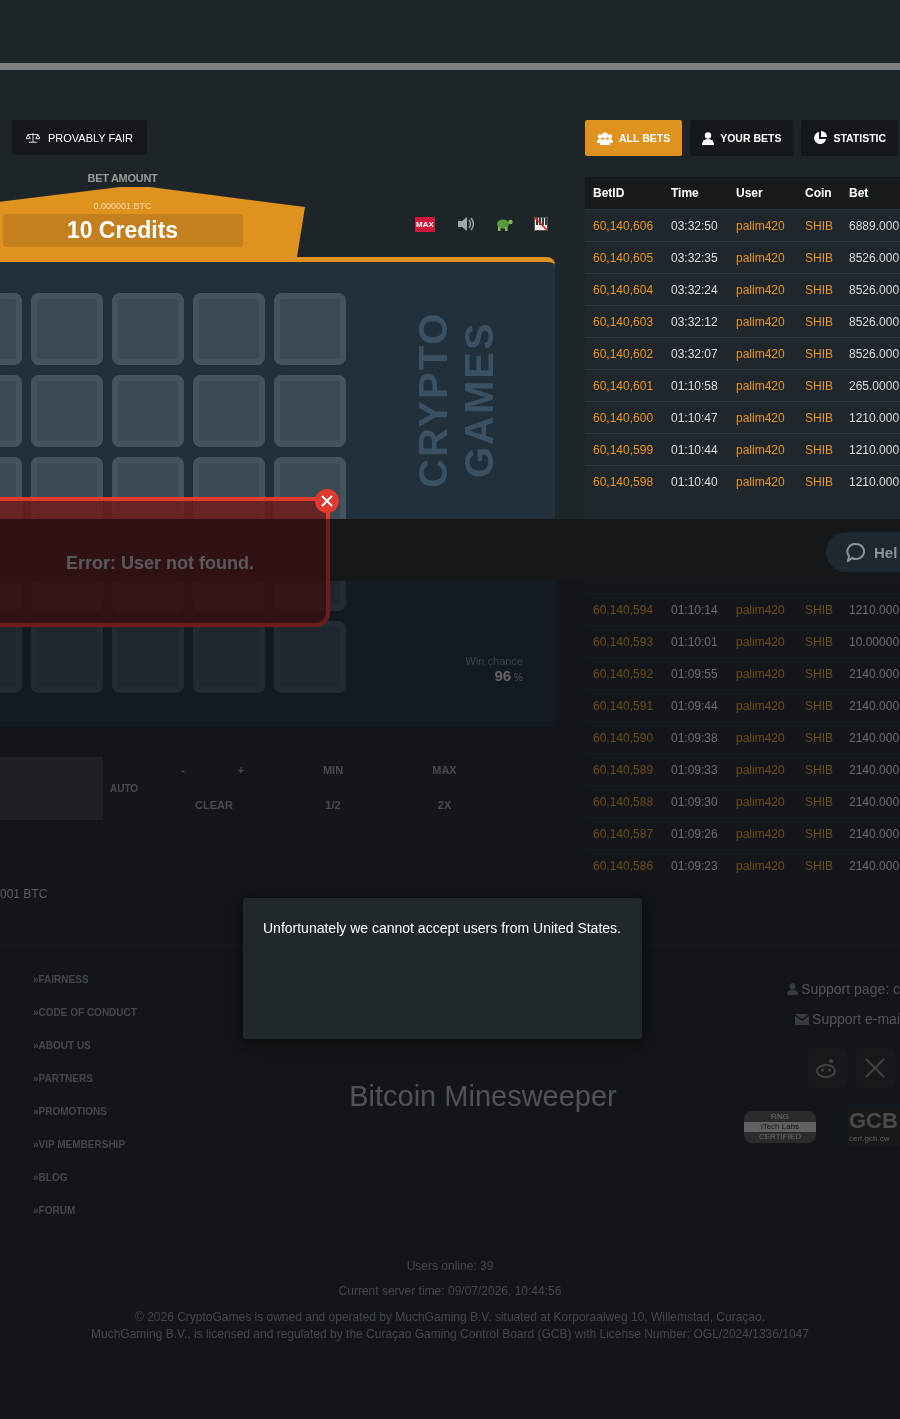 The image size is (900, 1419). What do you see at coordinates (624, 257) in the screenshot?
I see `table-cell-text: 60,140,605` at bounding box center [624, 257].